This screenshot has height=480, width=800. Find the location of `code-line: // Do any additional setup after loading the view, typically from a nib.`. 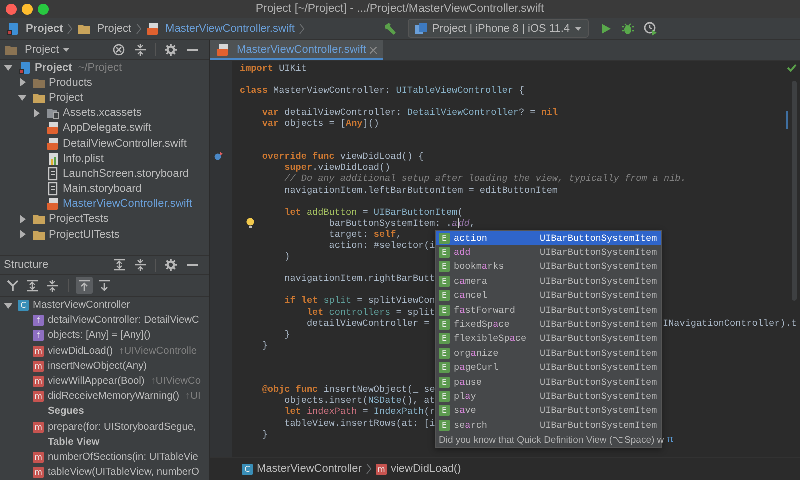

code-line: // Do any additional setup after loading the view, typically from a nib. is located at coordinates (485, 179).